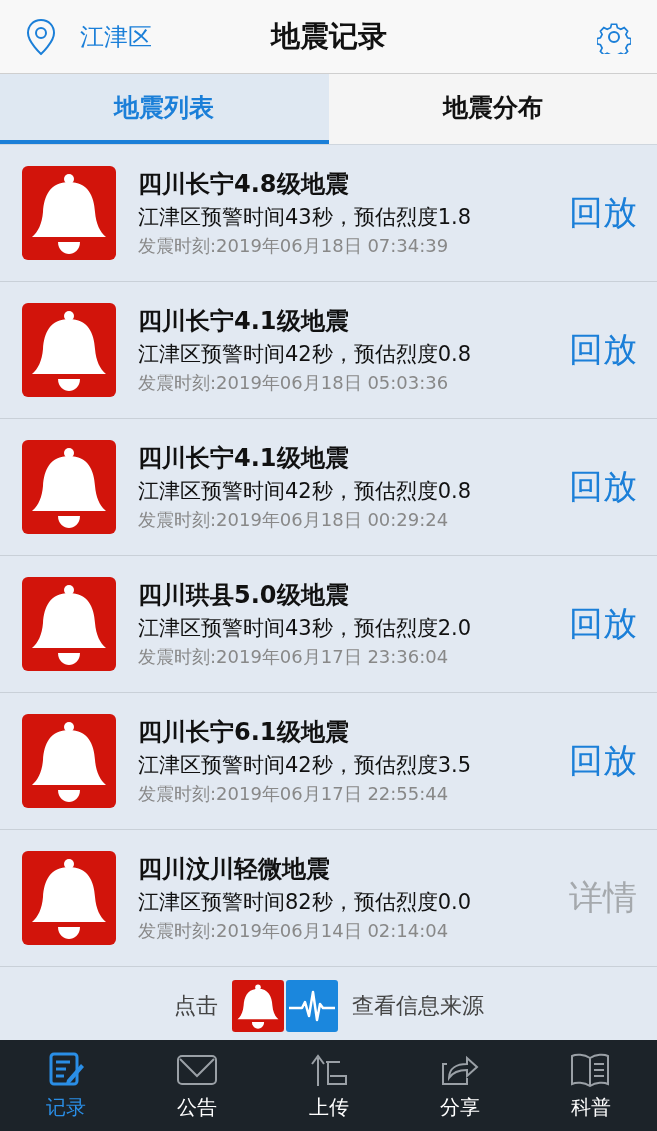  What do you see at coordinates (417, 1006) in the screenshot?
I see `hint-text: 查看信息来源` at bounding box center [417, 1006].